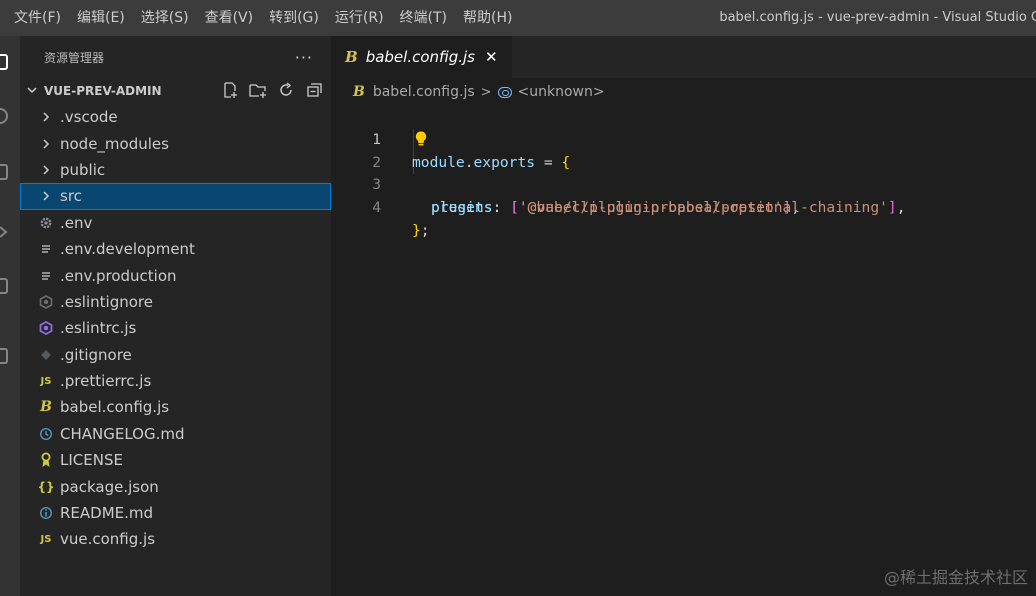  What do you see at coordinates (106, 381) in the screenshot?
I see `tree-item-label: .prettierrc.js` at bounding box center [106, 381].